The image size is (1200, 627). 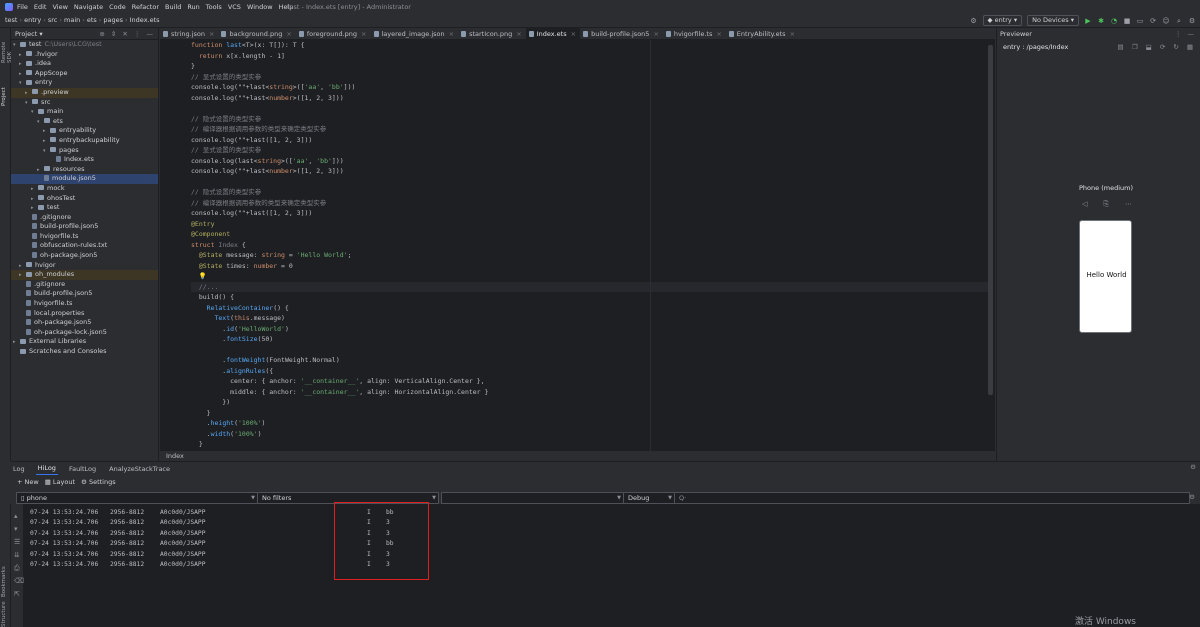 What do you see at coordinates (92, 20) in the screenshot?
I see `breadcrumb-item: ets` at bounding box center [92, 20].